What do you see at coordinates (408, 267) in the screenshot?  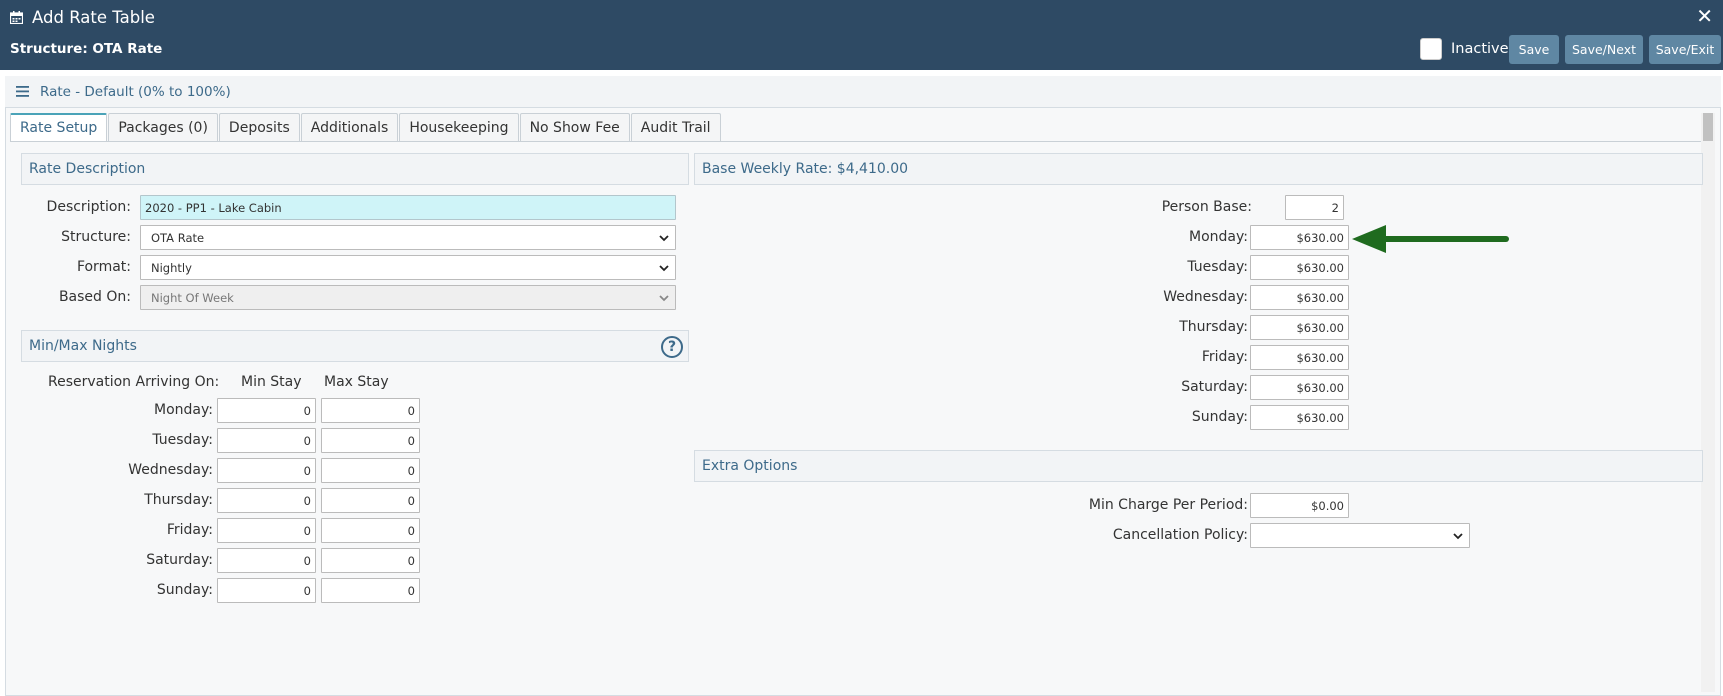 I see `format-select: Nightly` at bounding box center [408, 267].